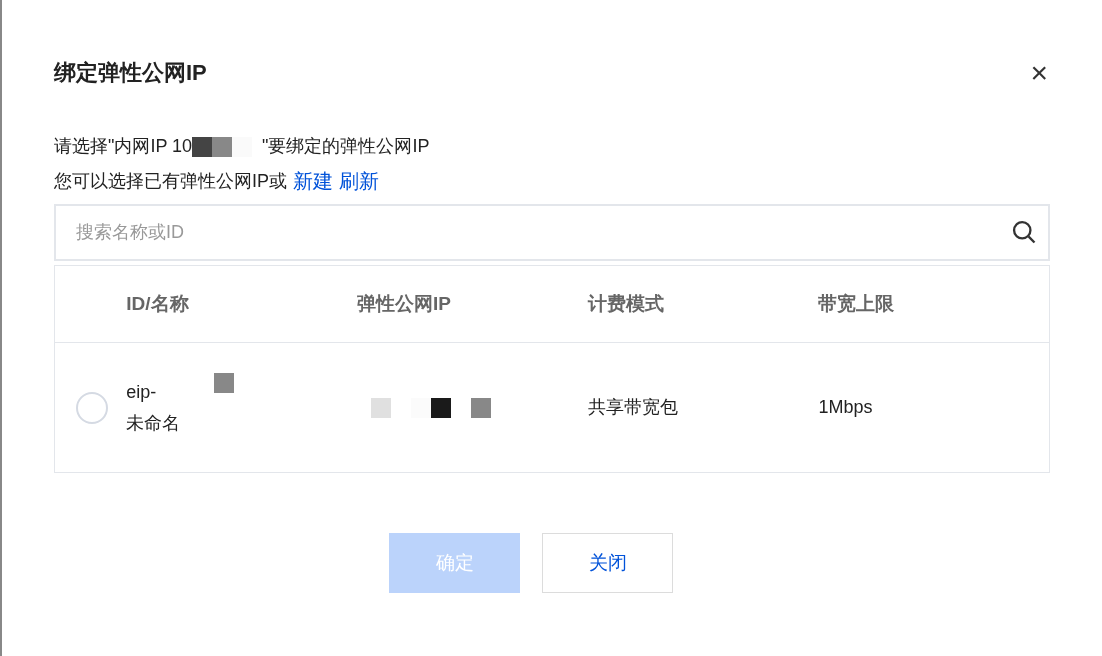 Image resolution: width=1102 pixels, height=656 pixels. Describe the element at coordinates (123, 146) in the screenshot. I see `prompt-text: 请选择"内网IP 10` at that location.